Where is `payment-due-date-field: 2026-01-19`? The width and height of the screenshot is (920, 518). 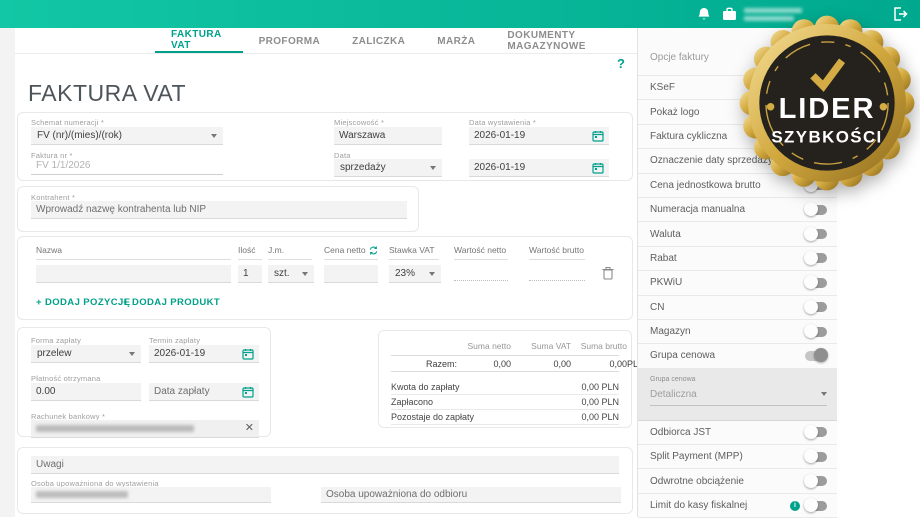 payment-due-date-field: 2026-01-19 is located at coordinates (204, 354).